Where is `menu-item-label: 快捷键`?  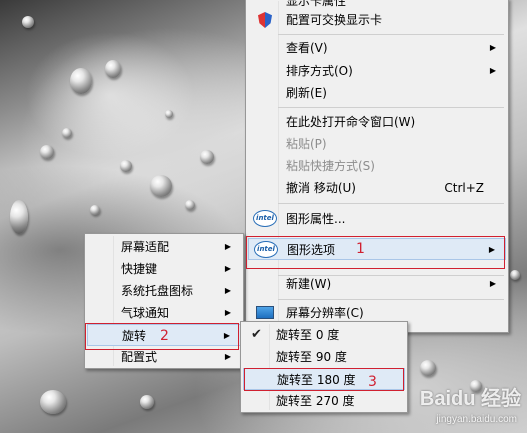 menu-item-label: 快捷键 is located at coordinates (139, 269).